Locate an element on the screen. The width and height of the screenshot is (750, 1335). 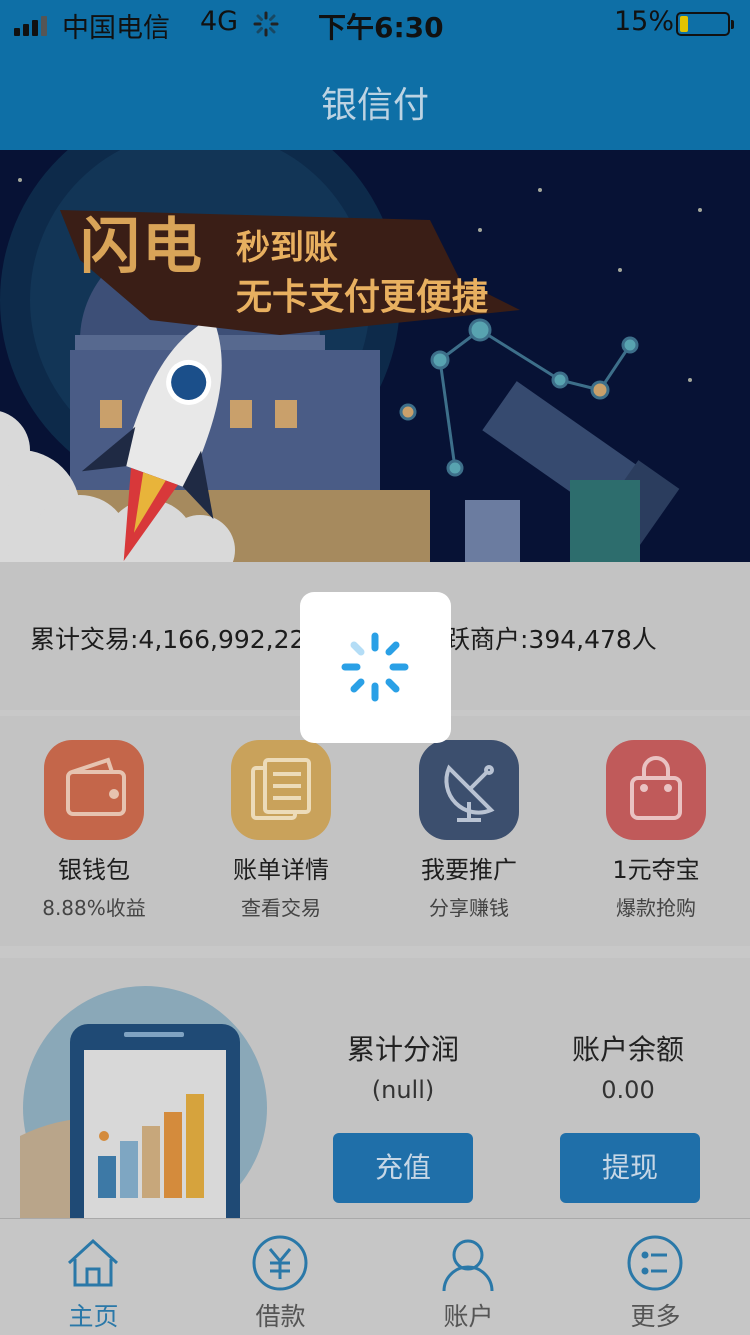
feature-bill: 账单详情 查看交易 is located at coordinates (281, 840).